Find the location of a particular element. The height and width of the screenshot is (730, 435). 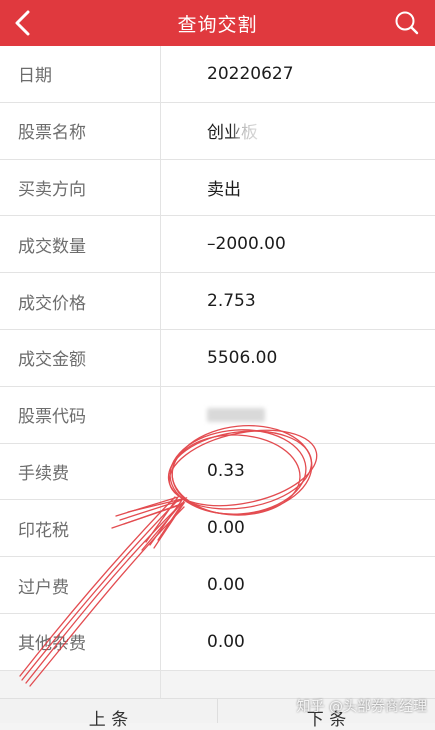

row-value: 20220627 is located at coordinates (250, 73).